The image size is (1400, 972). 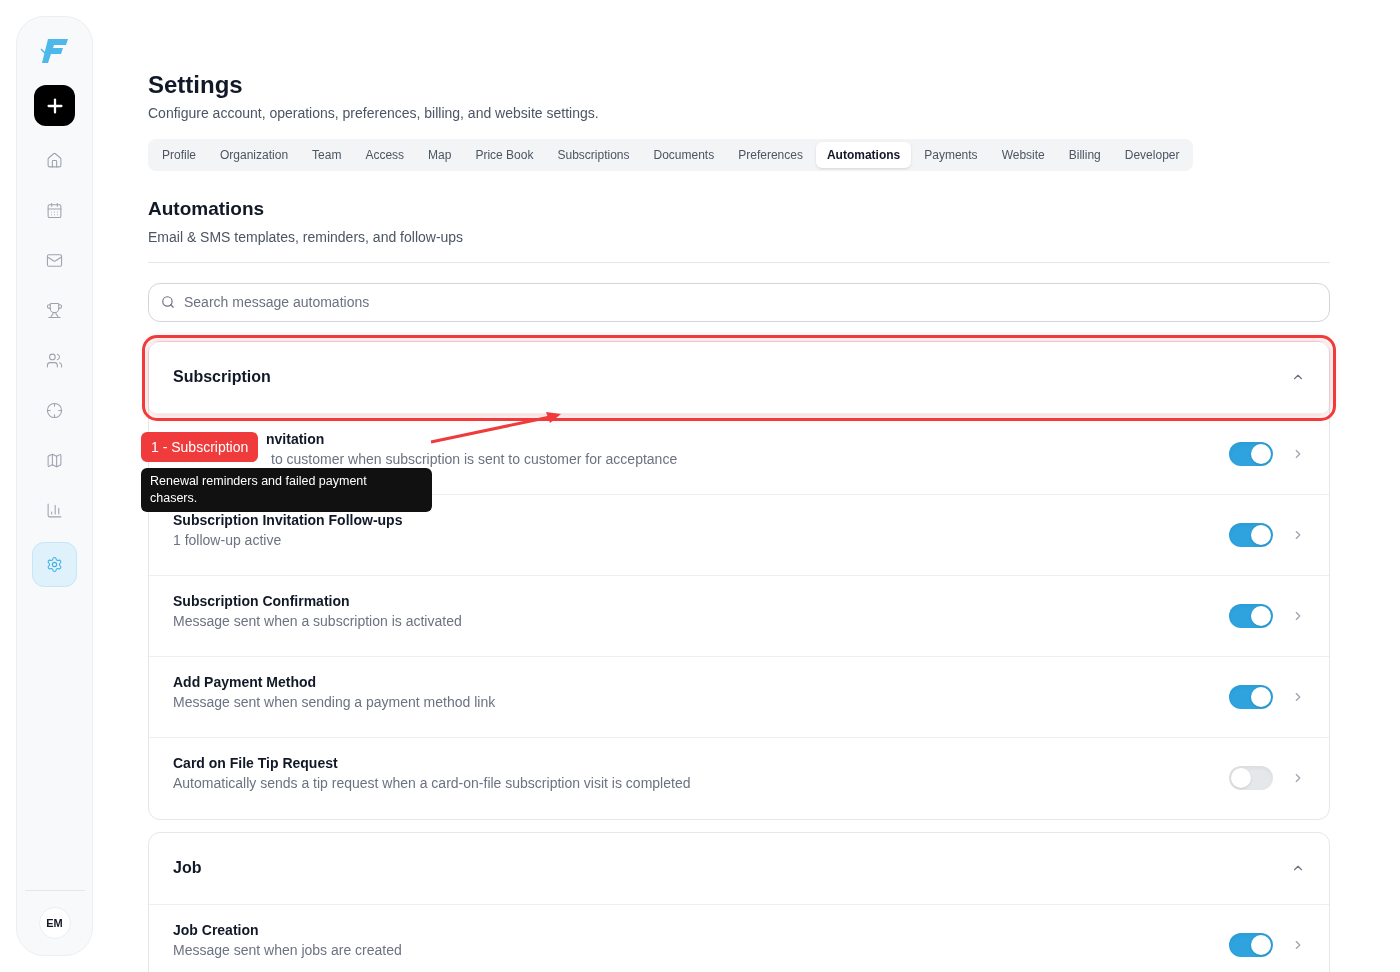 I want to click on automation-description: Message sent when sending a payment method link, so click(x=334, y=702).